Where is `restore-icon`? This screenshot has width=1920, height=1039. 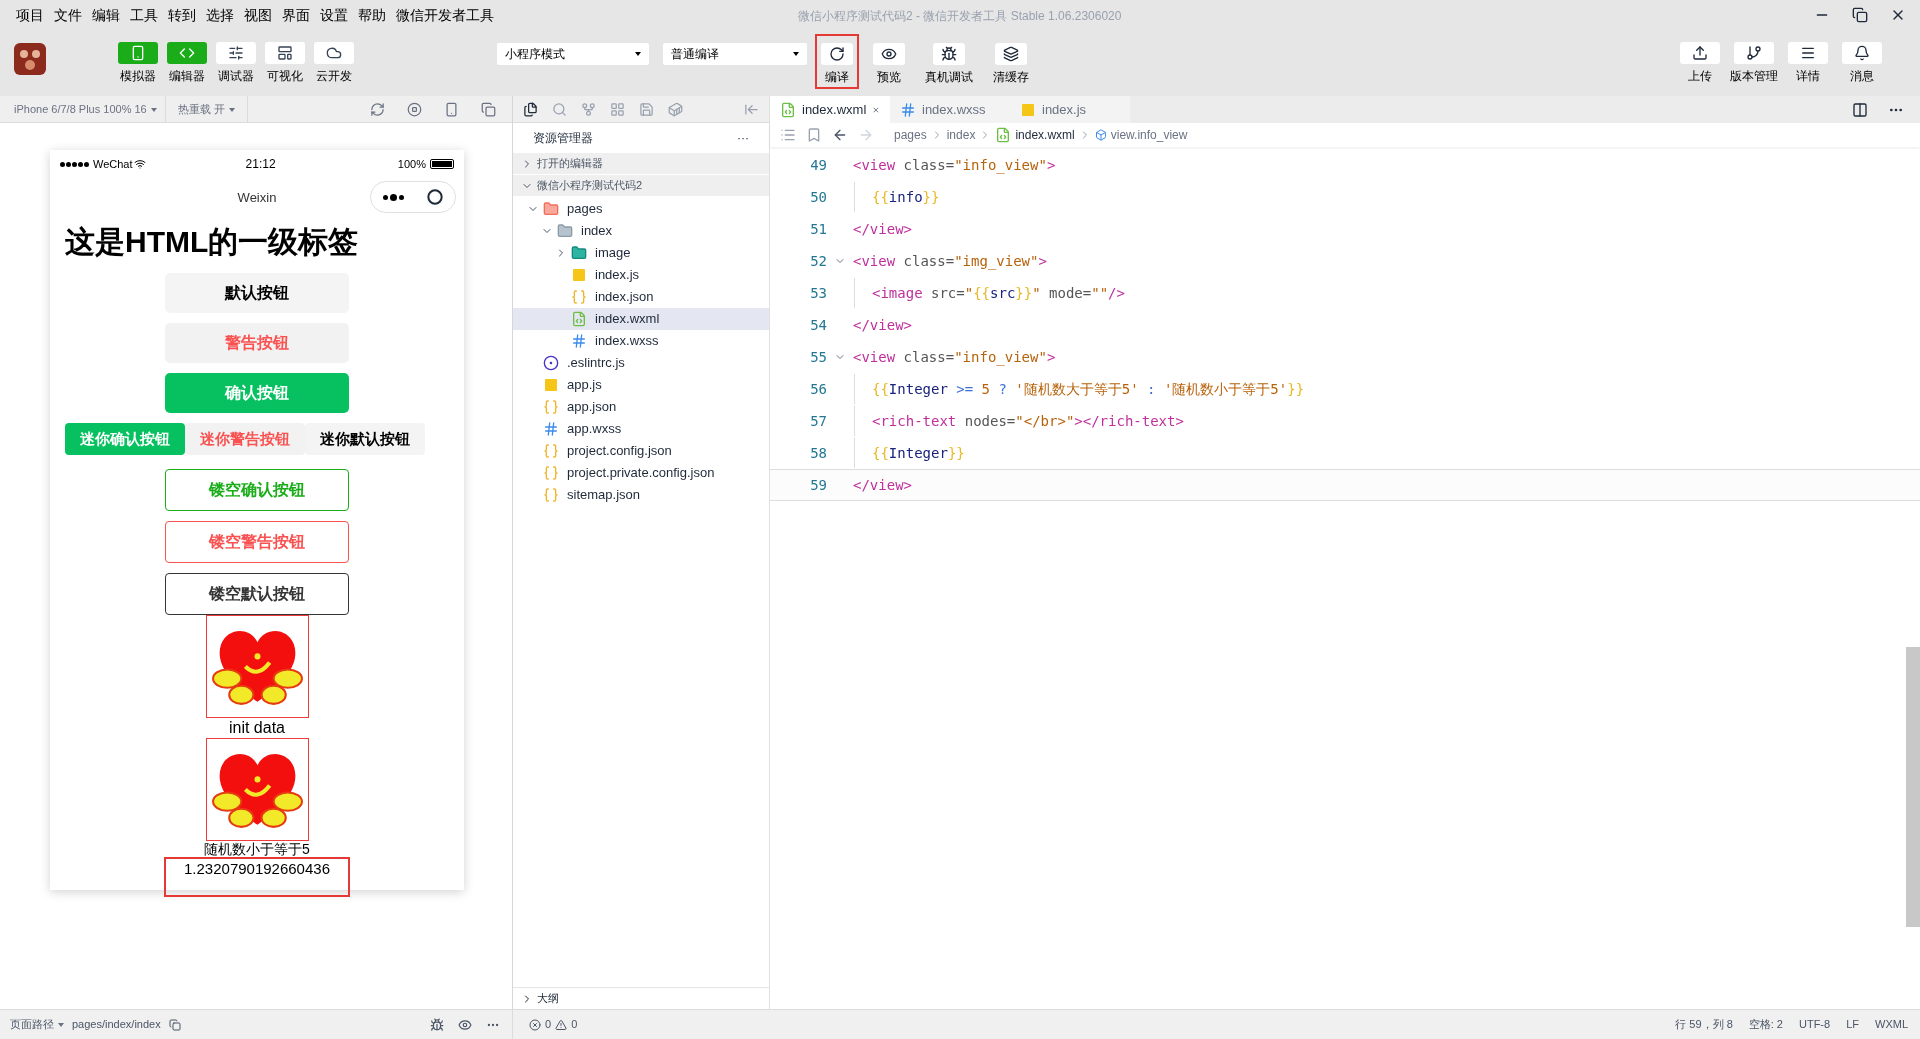
restore-icon is located at coordinates (1860, 15).